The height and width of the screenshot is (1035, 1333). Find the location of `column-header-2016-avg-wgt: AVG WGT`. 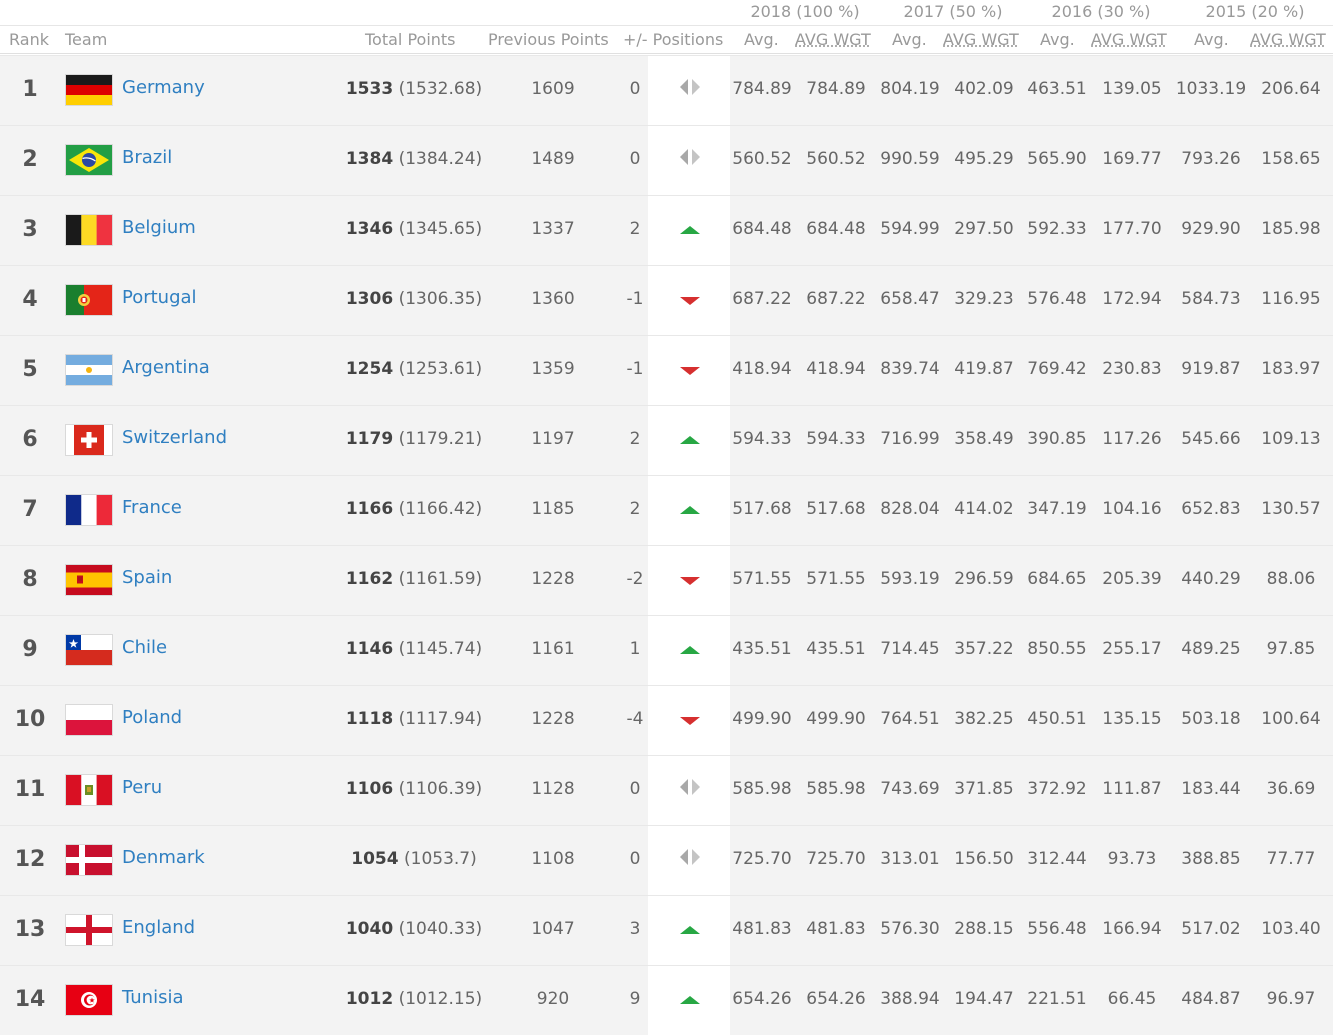

column-header-2016-avg-wgt: AVG WGT is located at coordinates (1129, 39).